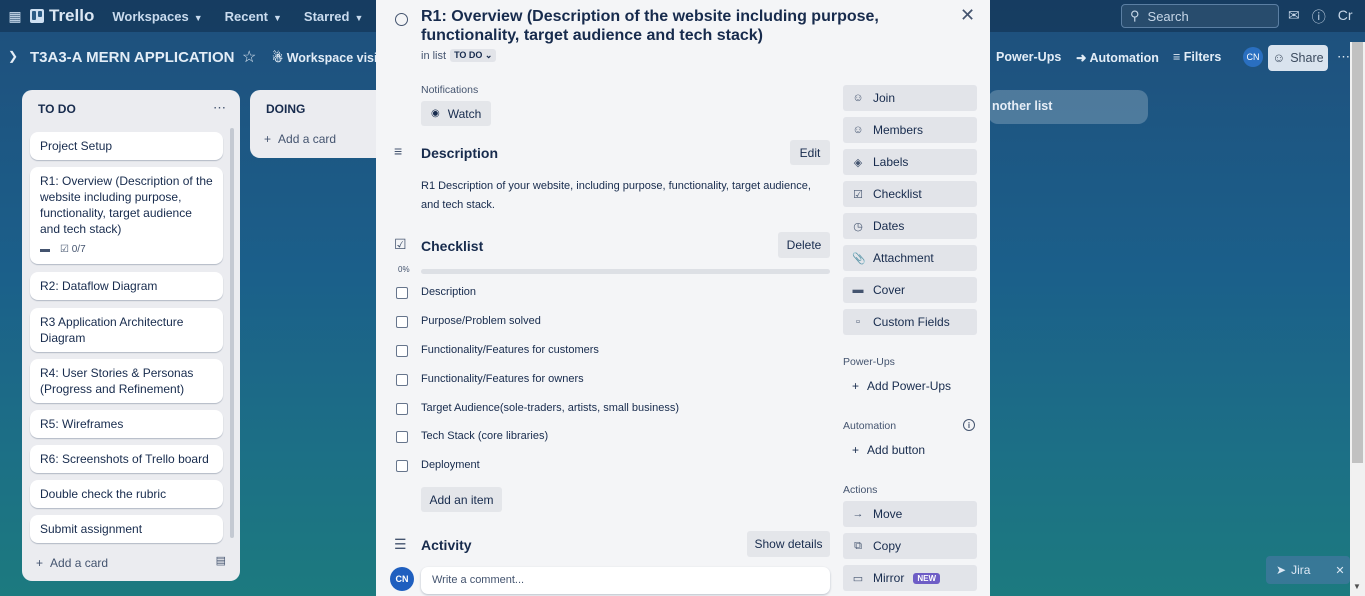  What do you see at coordinates (1197, 57) in the screenshot?
I see `filters-button: ≡ Filters` at bounding box center [1197, 57].